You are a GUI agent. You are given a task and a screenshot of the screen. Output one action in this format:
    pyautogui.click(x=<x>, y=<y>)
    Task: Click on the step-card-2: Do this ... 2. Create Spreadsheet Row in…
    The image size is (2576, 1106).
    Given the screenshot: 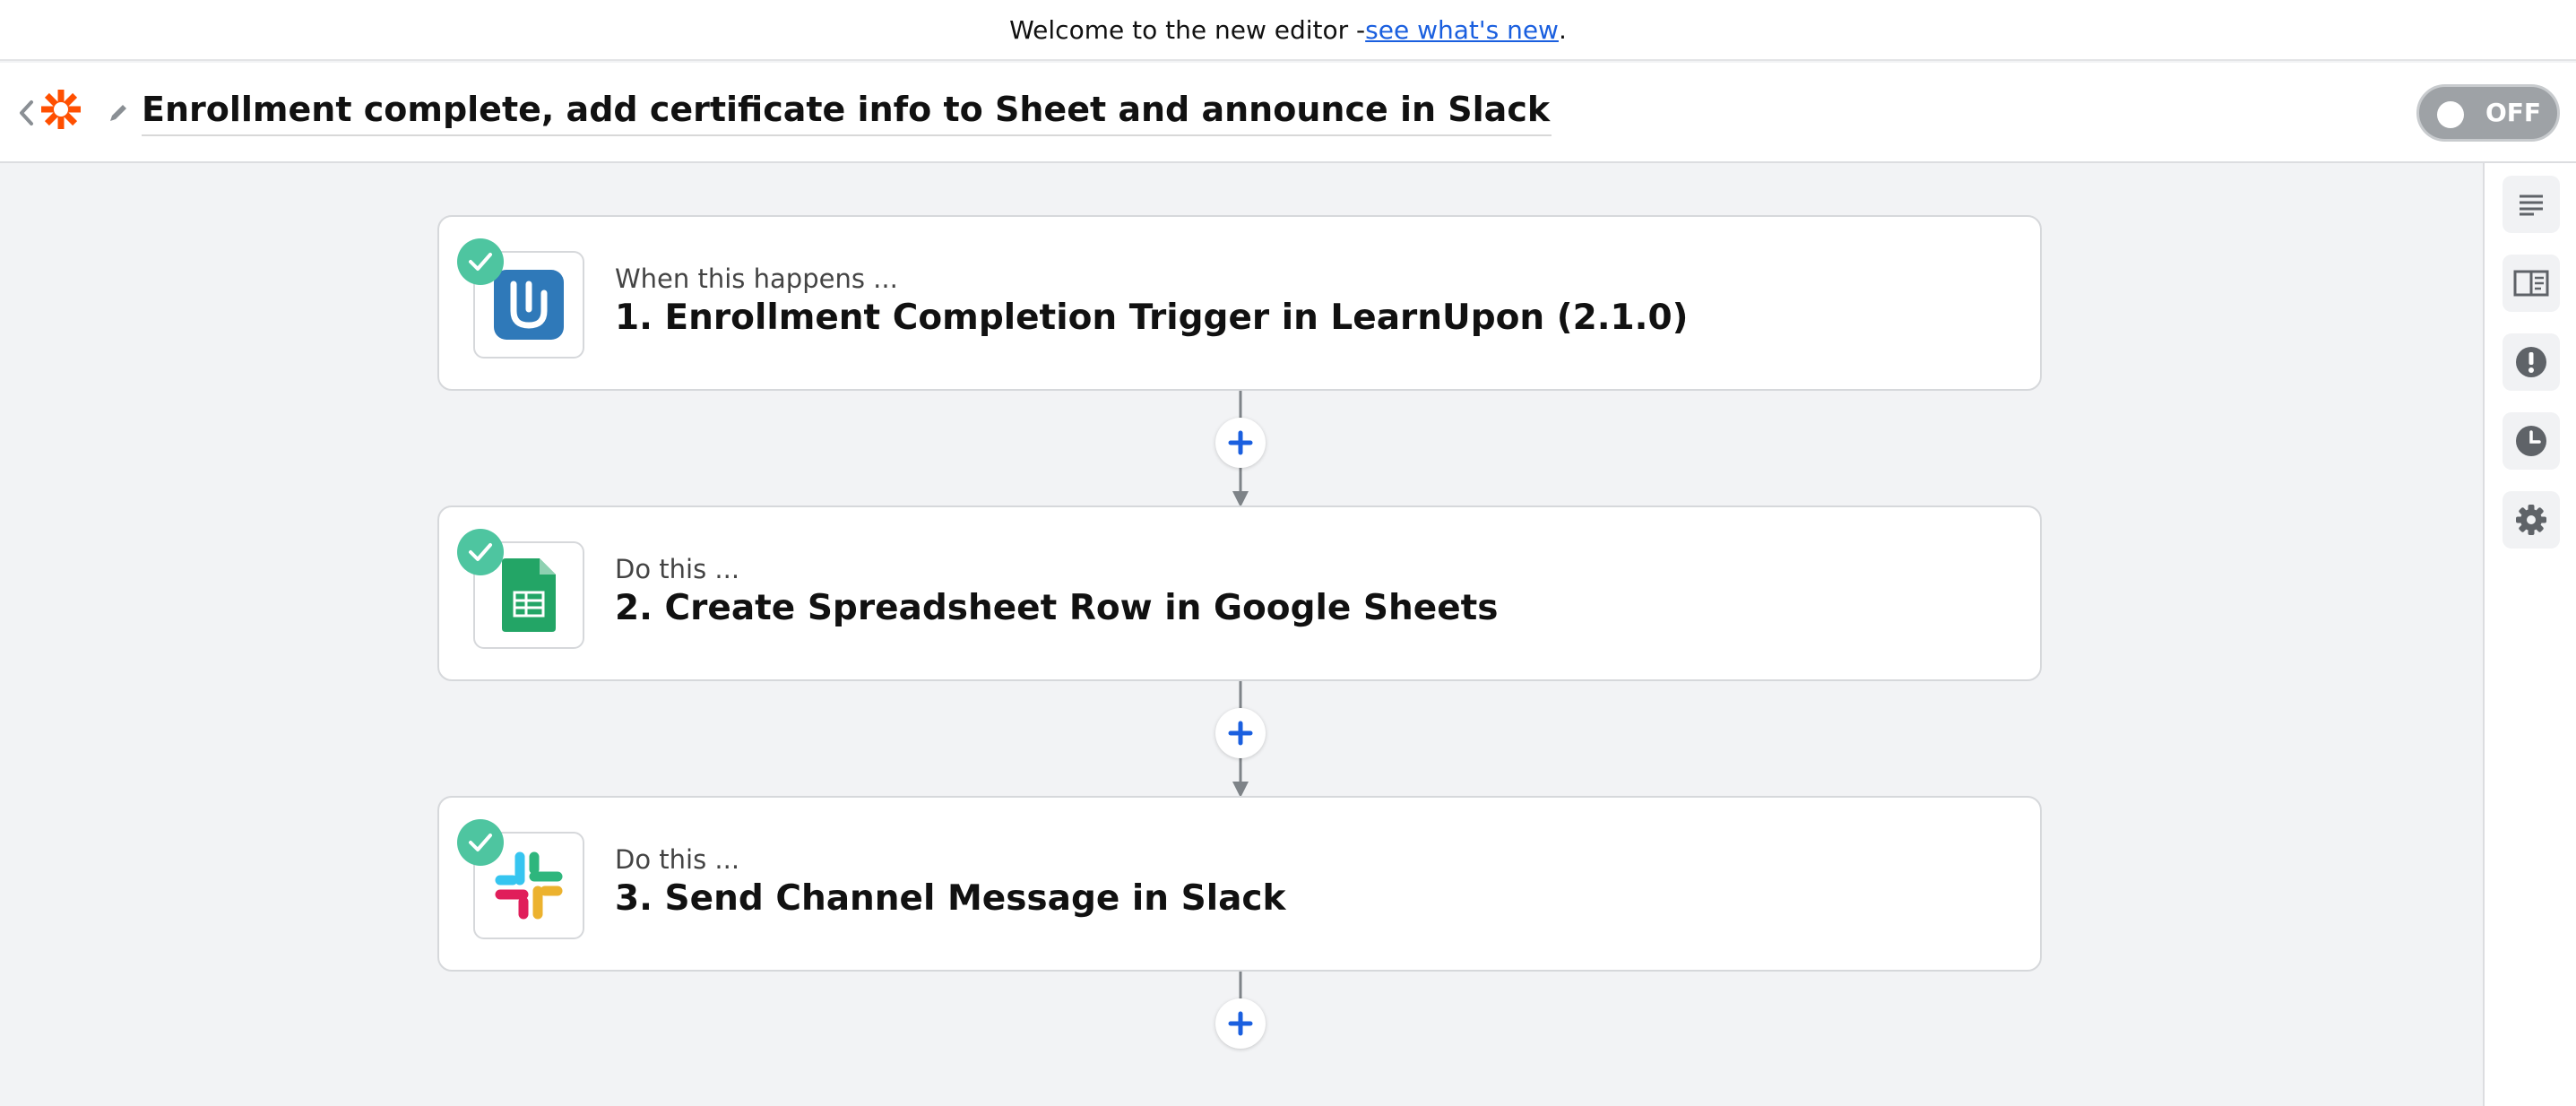 What is the action you would take?
    pyautogui.click(x=1239, y=593)
    